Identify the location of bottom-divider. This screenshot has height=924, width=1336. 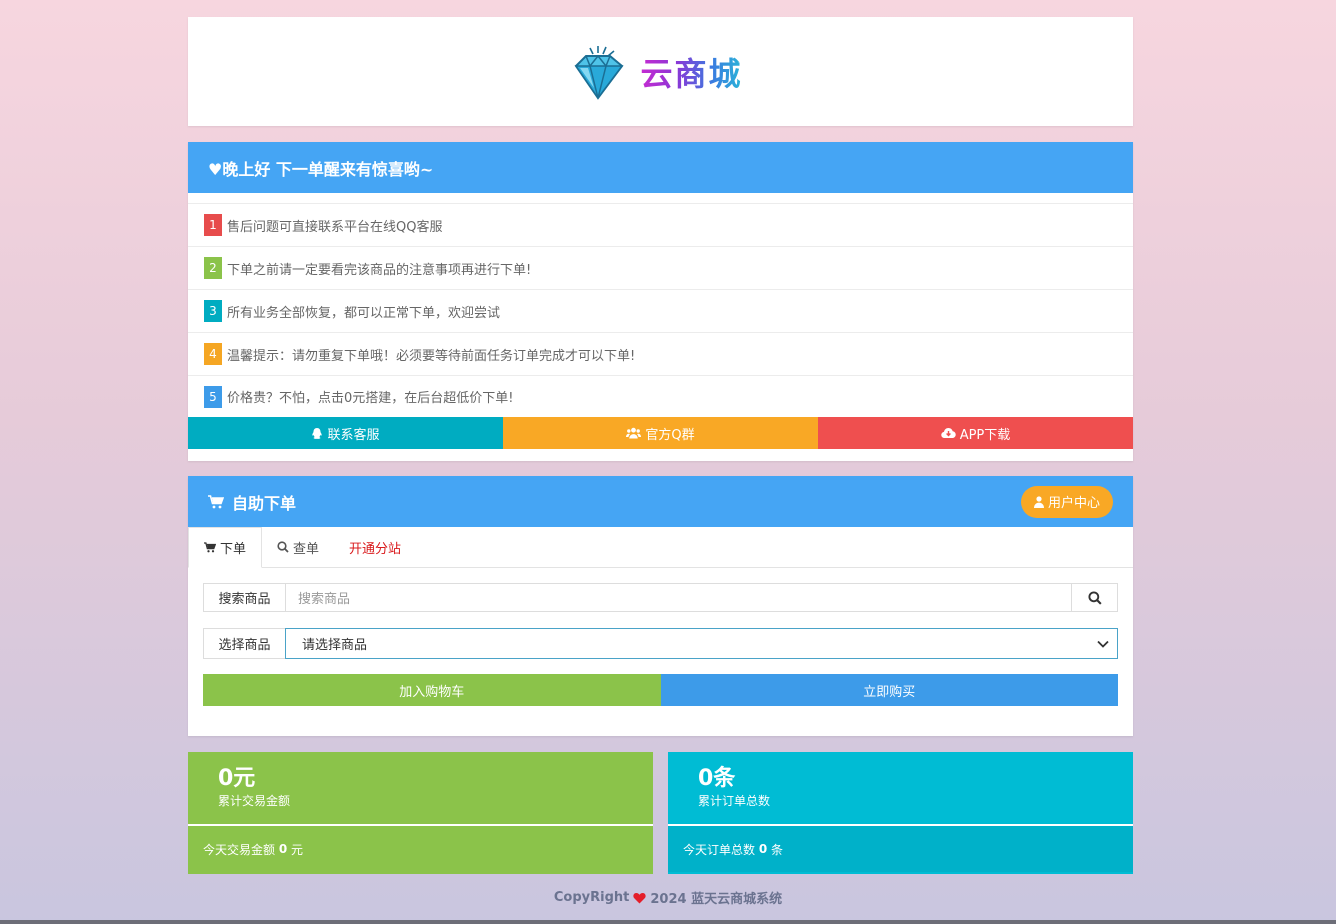
(668, 922).